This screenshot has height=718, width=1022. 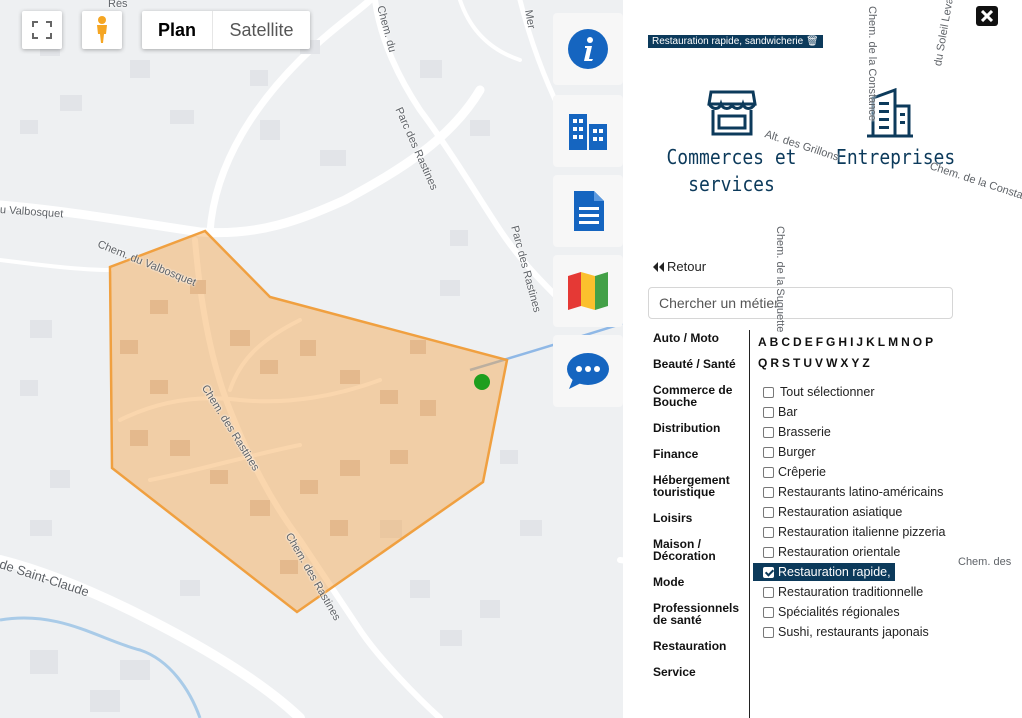 What do you see at coordinates (819, 363) in the screenshot?
I see `letter-v: V` at bounding box center [819, 363].